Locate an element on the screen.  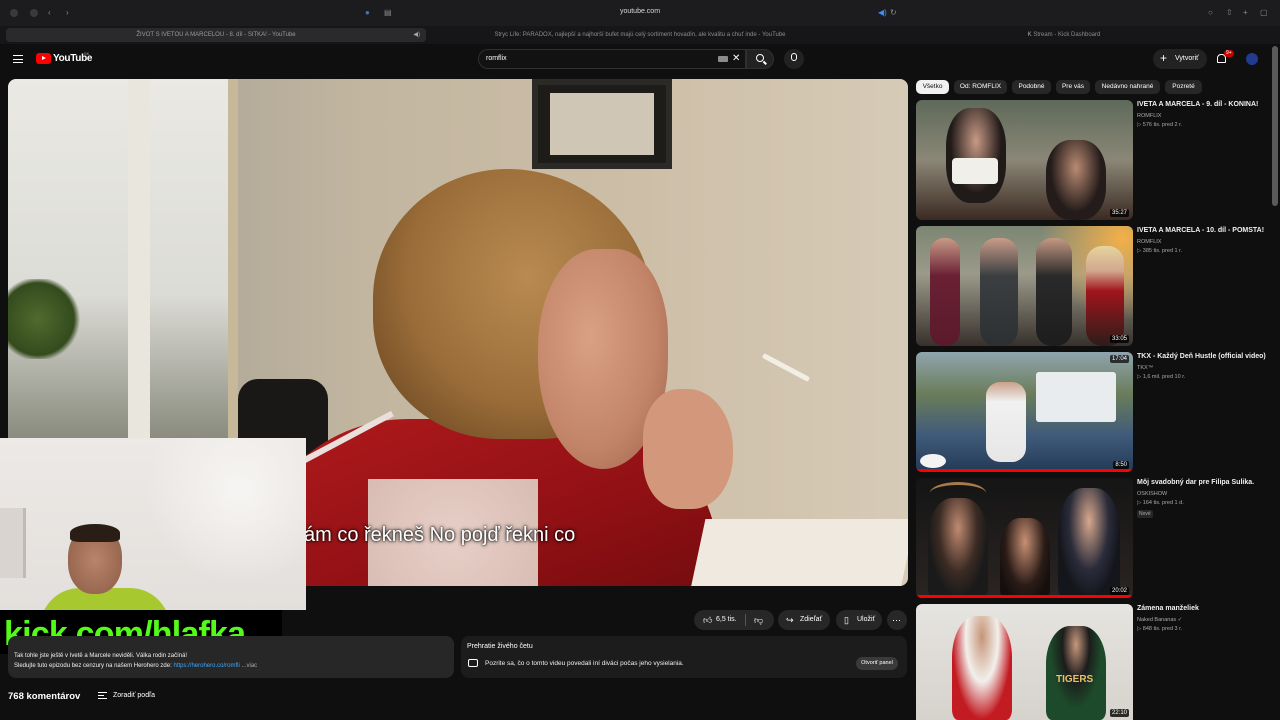
duration-badge: 20:02 is located at coordinates (1119, 591).